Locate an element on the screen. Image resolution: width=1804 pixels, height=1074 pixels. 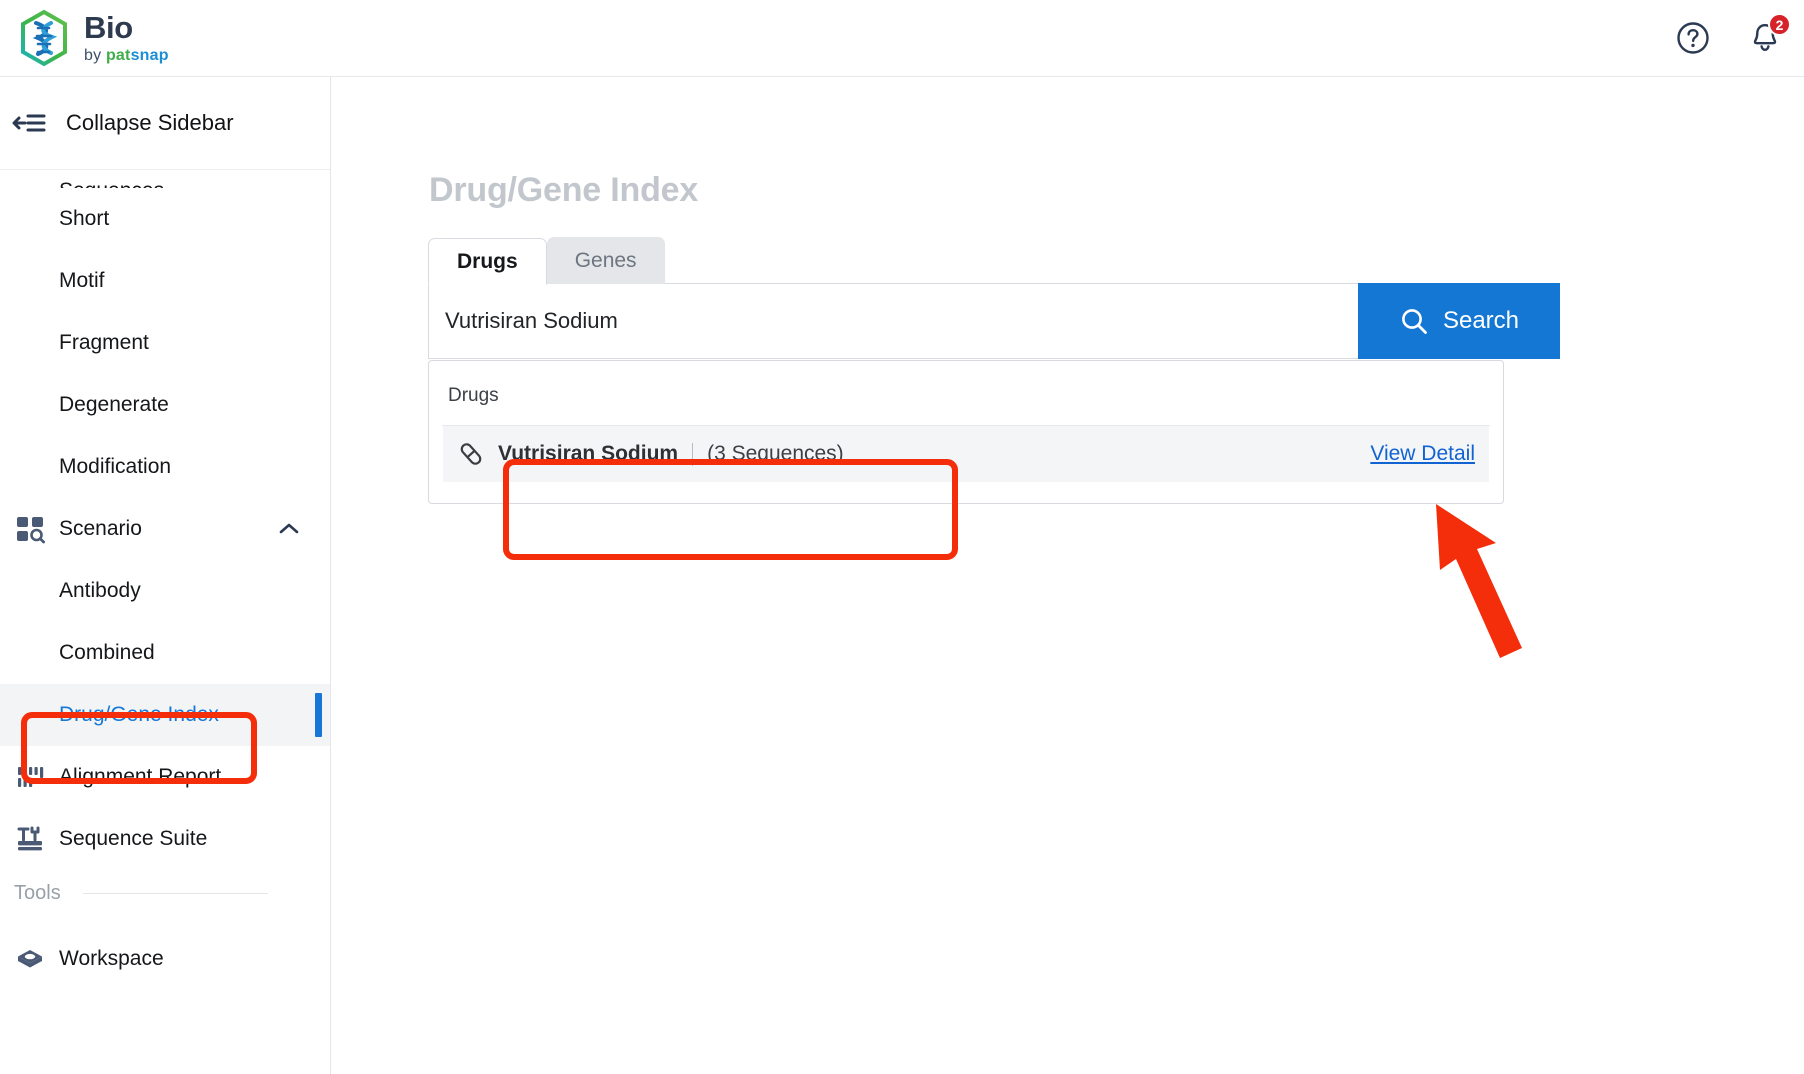
brand-snap-word: snap is located at coordinates (149, 55).